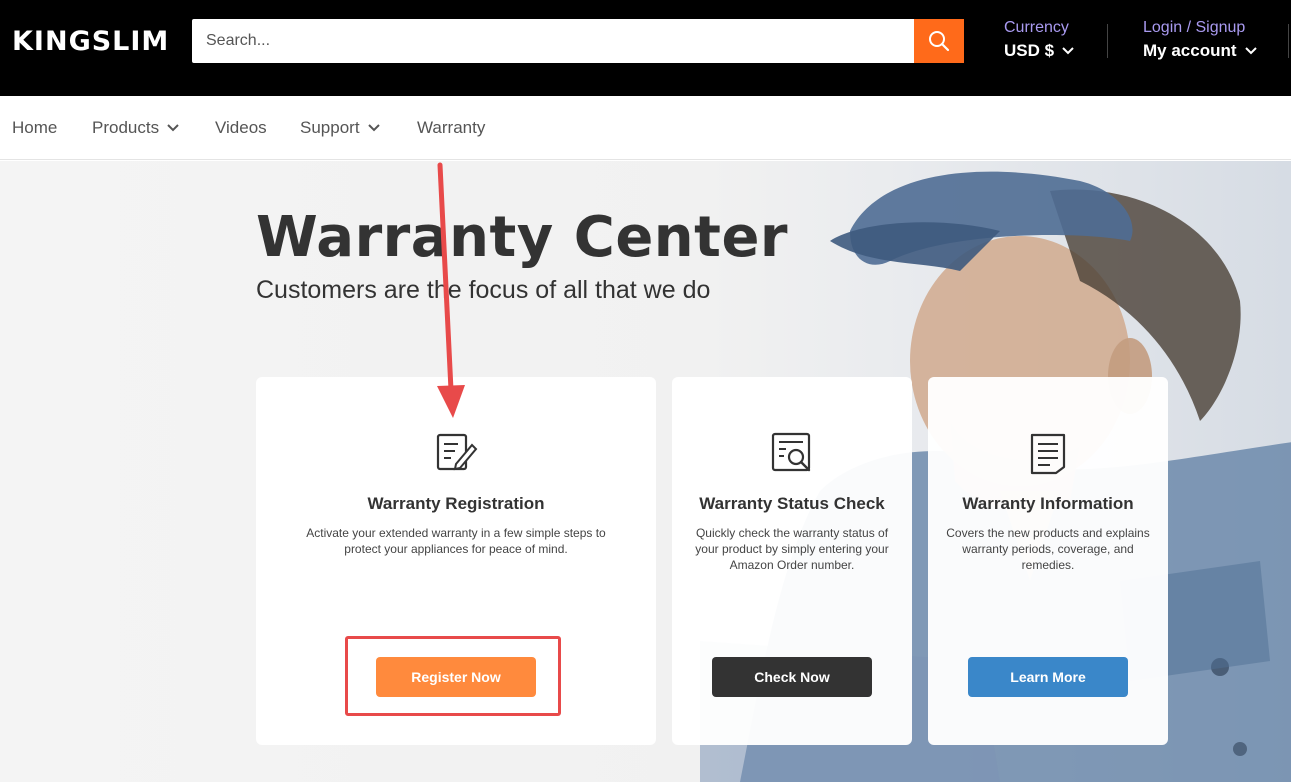 The height and width of the screenshot is (782, 1291). Describe the element at coordinates (456, 503) in the screenshot. I see `card-title: Warranty Registration` at that location.